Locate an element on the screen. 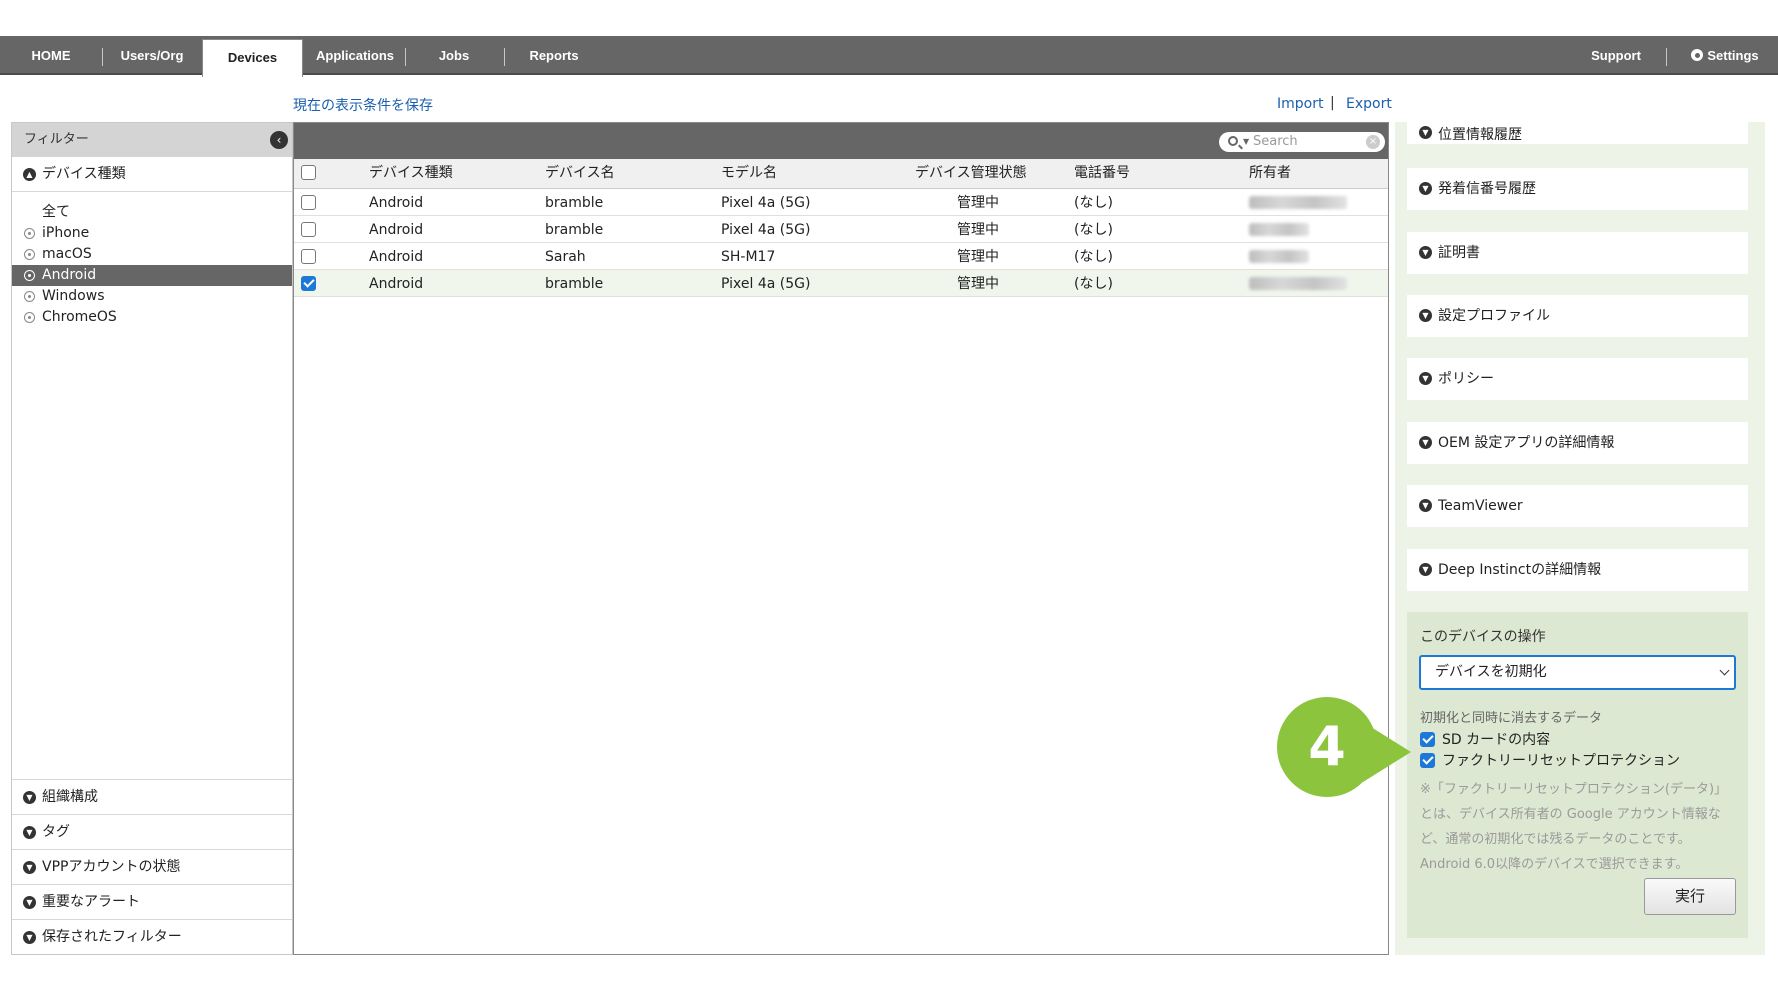  select-all-checkbox is located at coordinates (308, 172).